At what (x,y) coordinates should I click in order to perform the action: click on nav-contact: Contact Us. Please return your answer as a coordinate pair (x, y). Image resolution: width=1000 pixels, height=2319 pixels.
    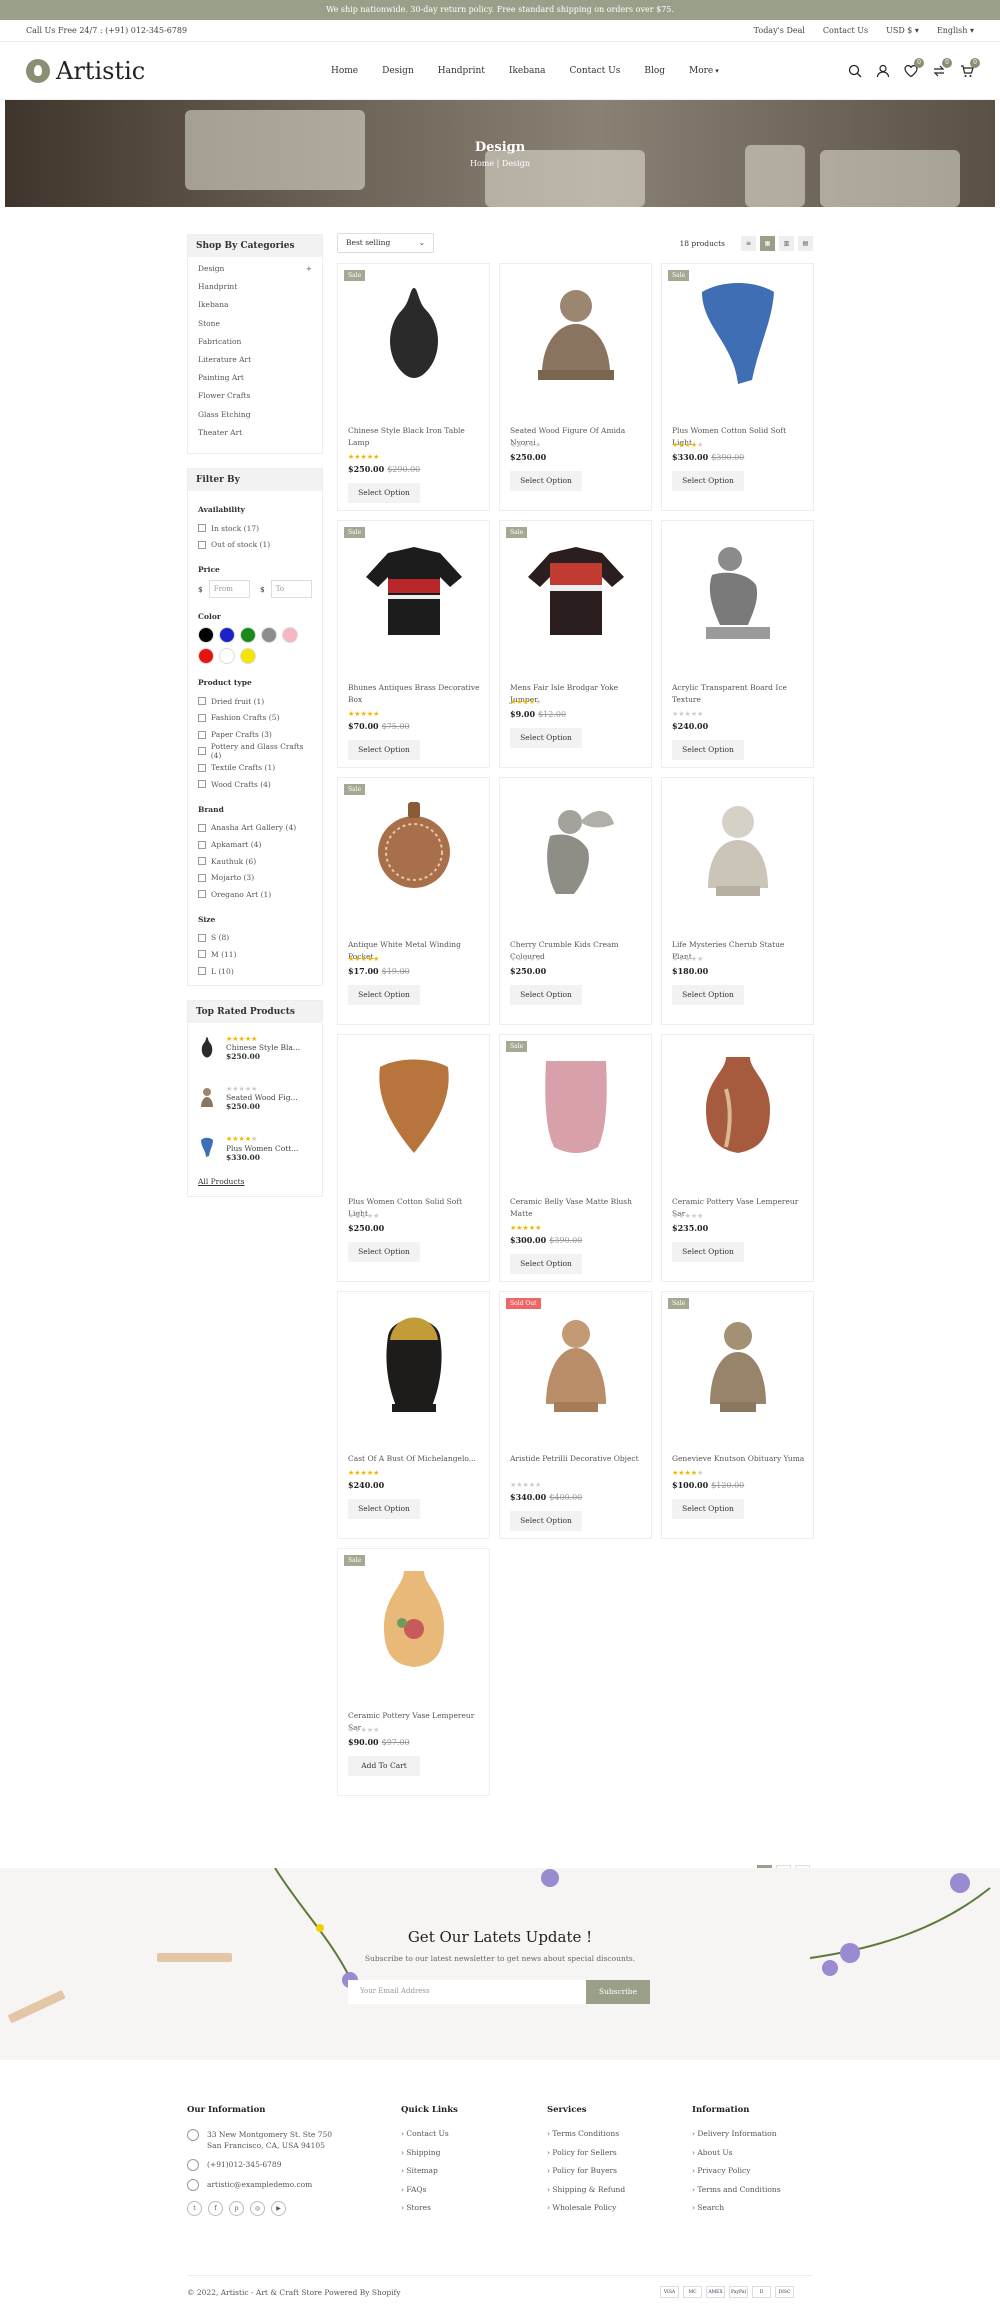
    Looking at the image, I should click on (595, 71).